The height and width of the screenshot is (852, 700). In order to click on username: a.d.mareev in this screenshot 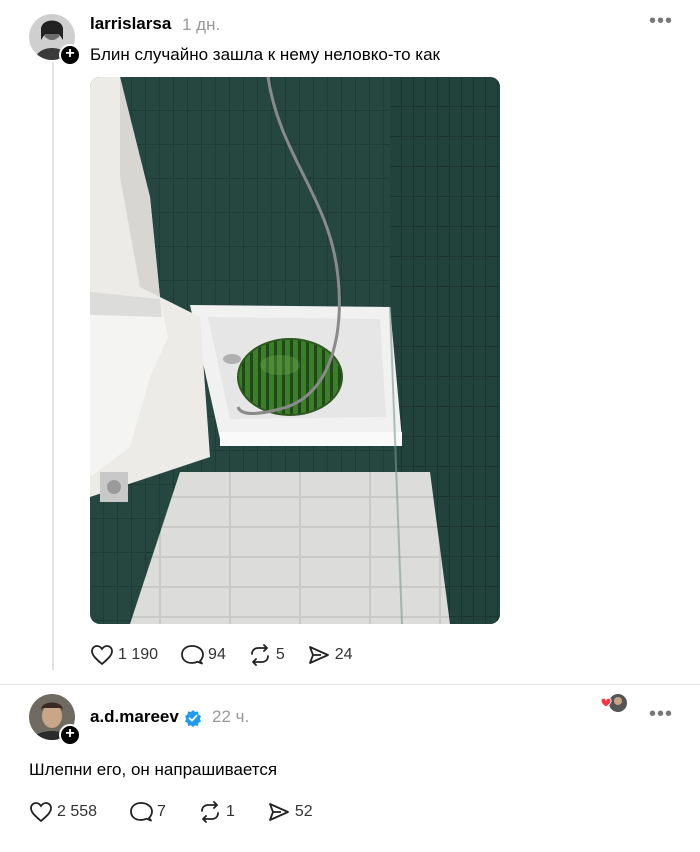, I will do `click(146, 717)`.